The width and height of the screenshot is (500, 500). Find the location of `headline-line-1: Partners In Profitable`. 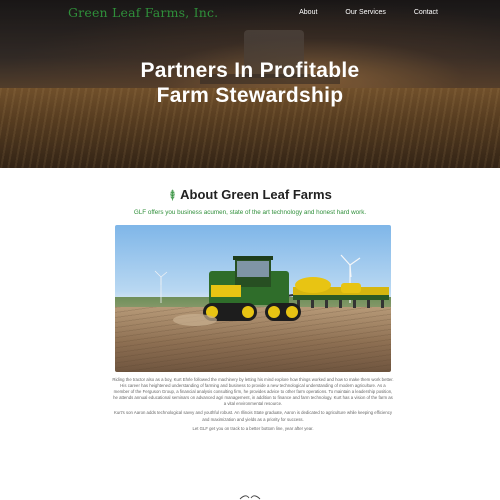

headline-line-1: Partners In Profitable is located at coordinates (249, 70).